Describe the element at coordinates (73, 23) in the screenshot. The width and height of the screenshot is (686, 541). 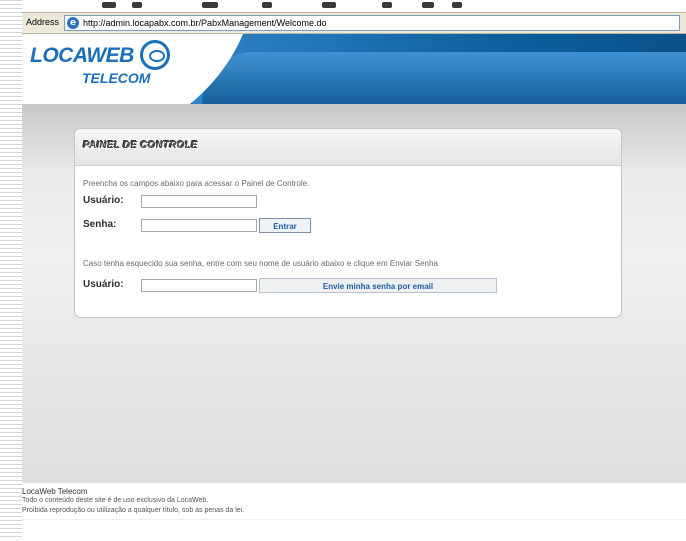
I see `ie-page-icon: e` at that location.